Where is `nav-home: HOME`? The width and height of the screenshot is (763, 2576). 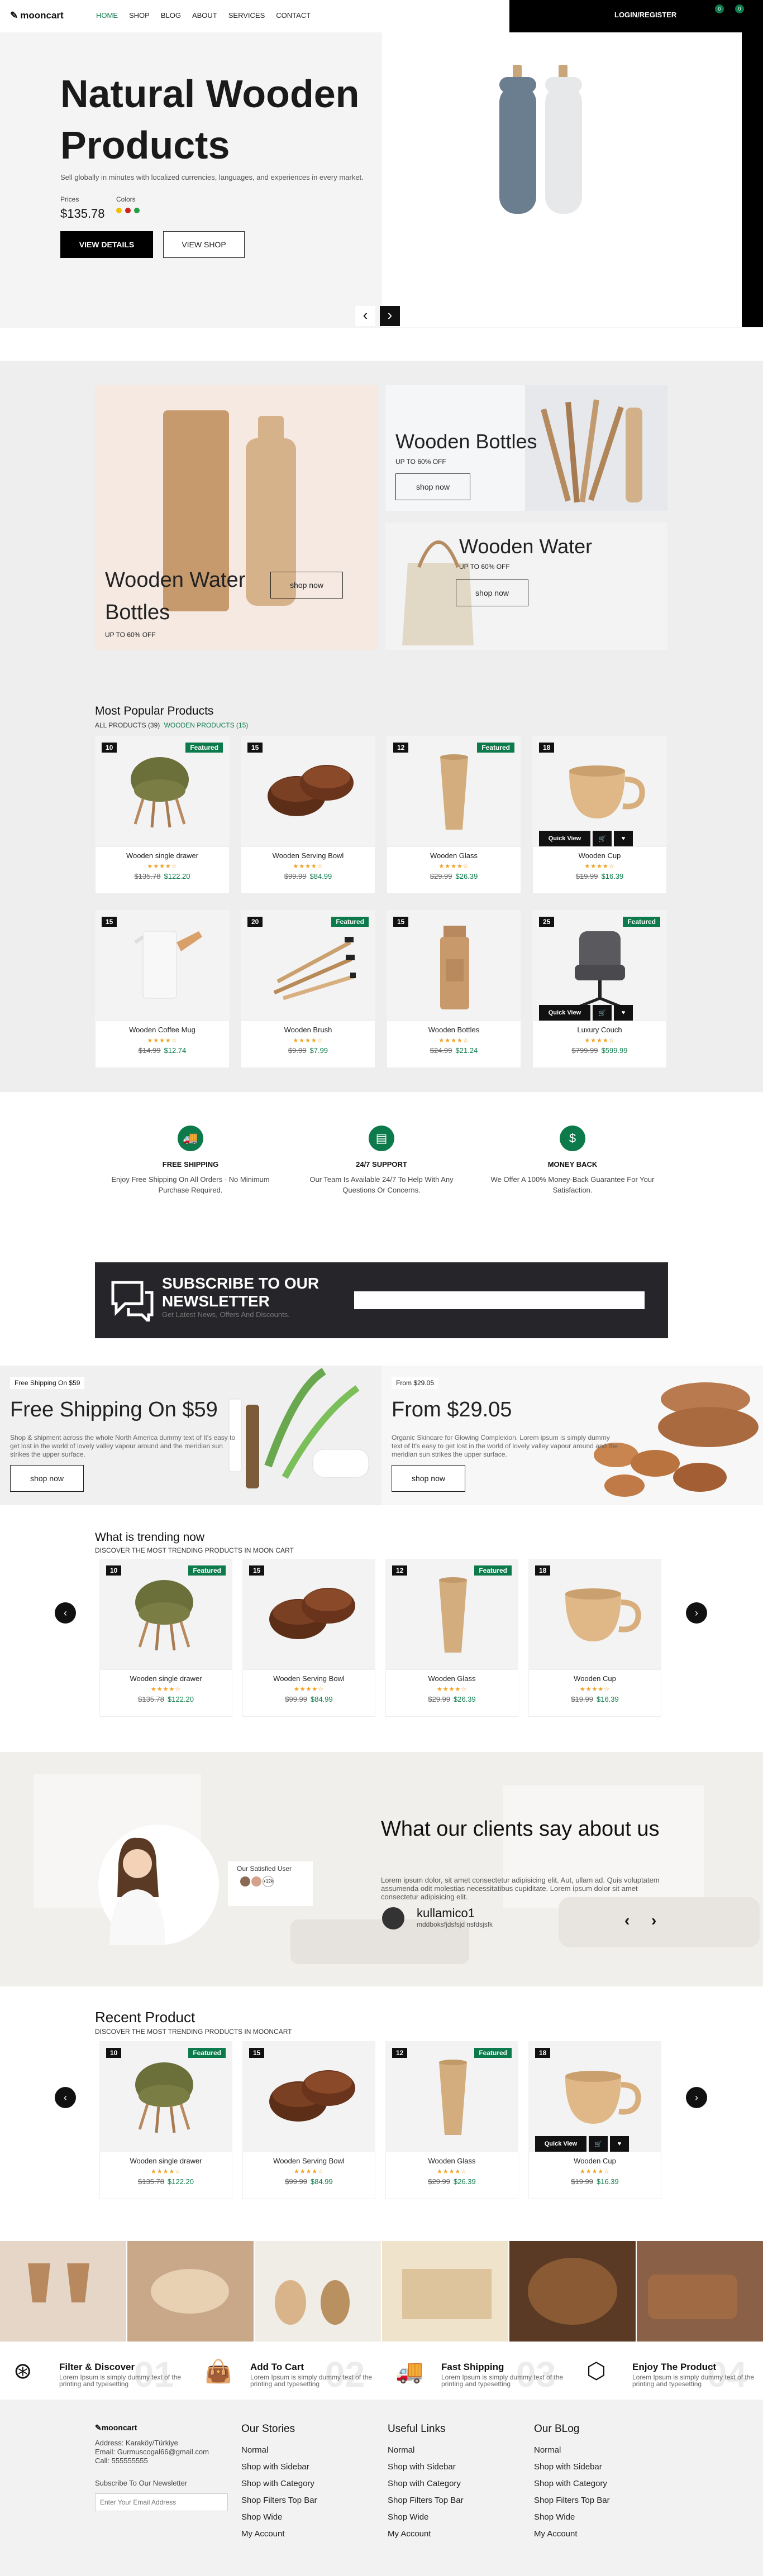
nav-home: HOME is located at coordinates (107, 15).